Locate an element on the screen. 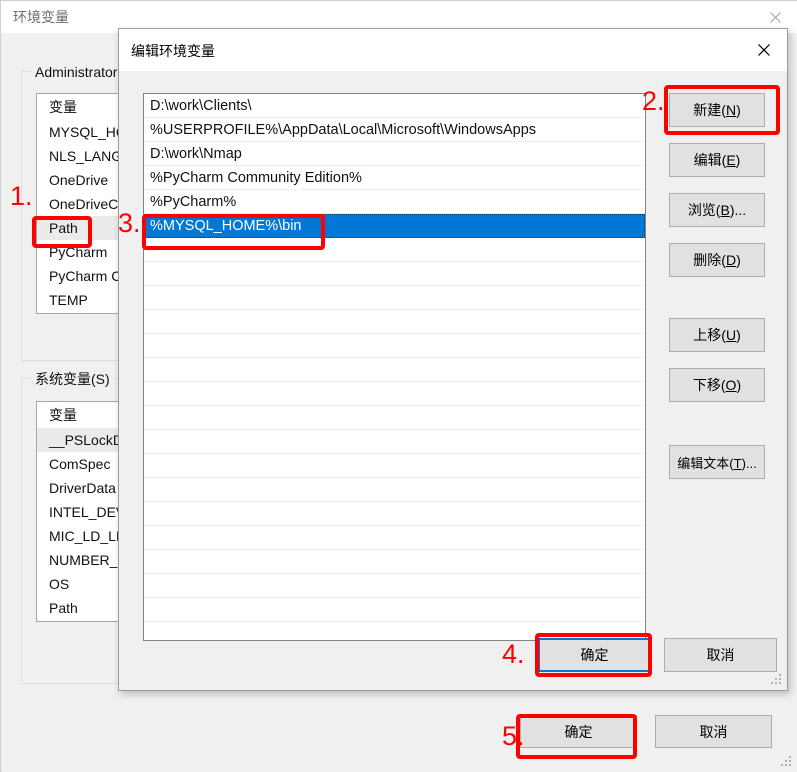  path-entry-row: %PyCharm Community Edition% is located at coordinates (394, 178).